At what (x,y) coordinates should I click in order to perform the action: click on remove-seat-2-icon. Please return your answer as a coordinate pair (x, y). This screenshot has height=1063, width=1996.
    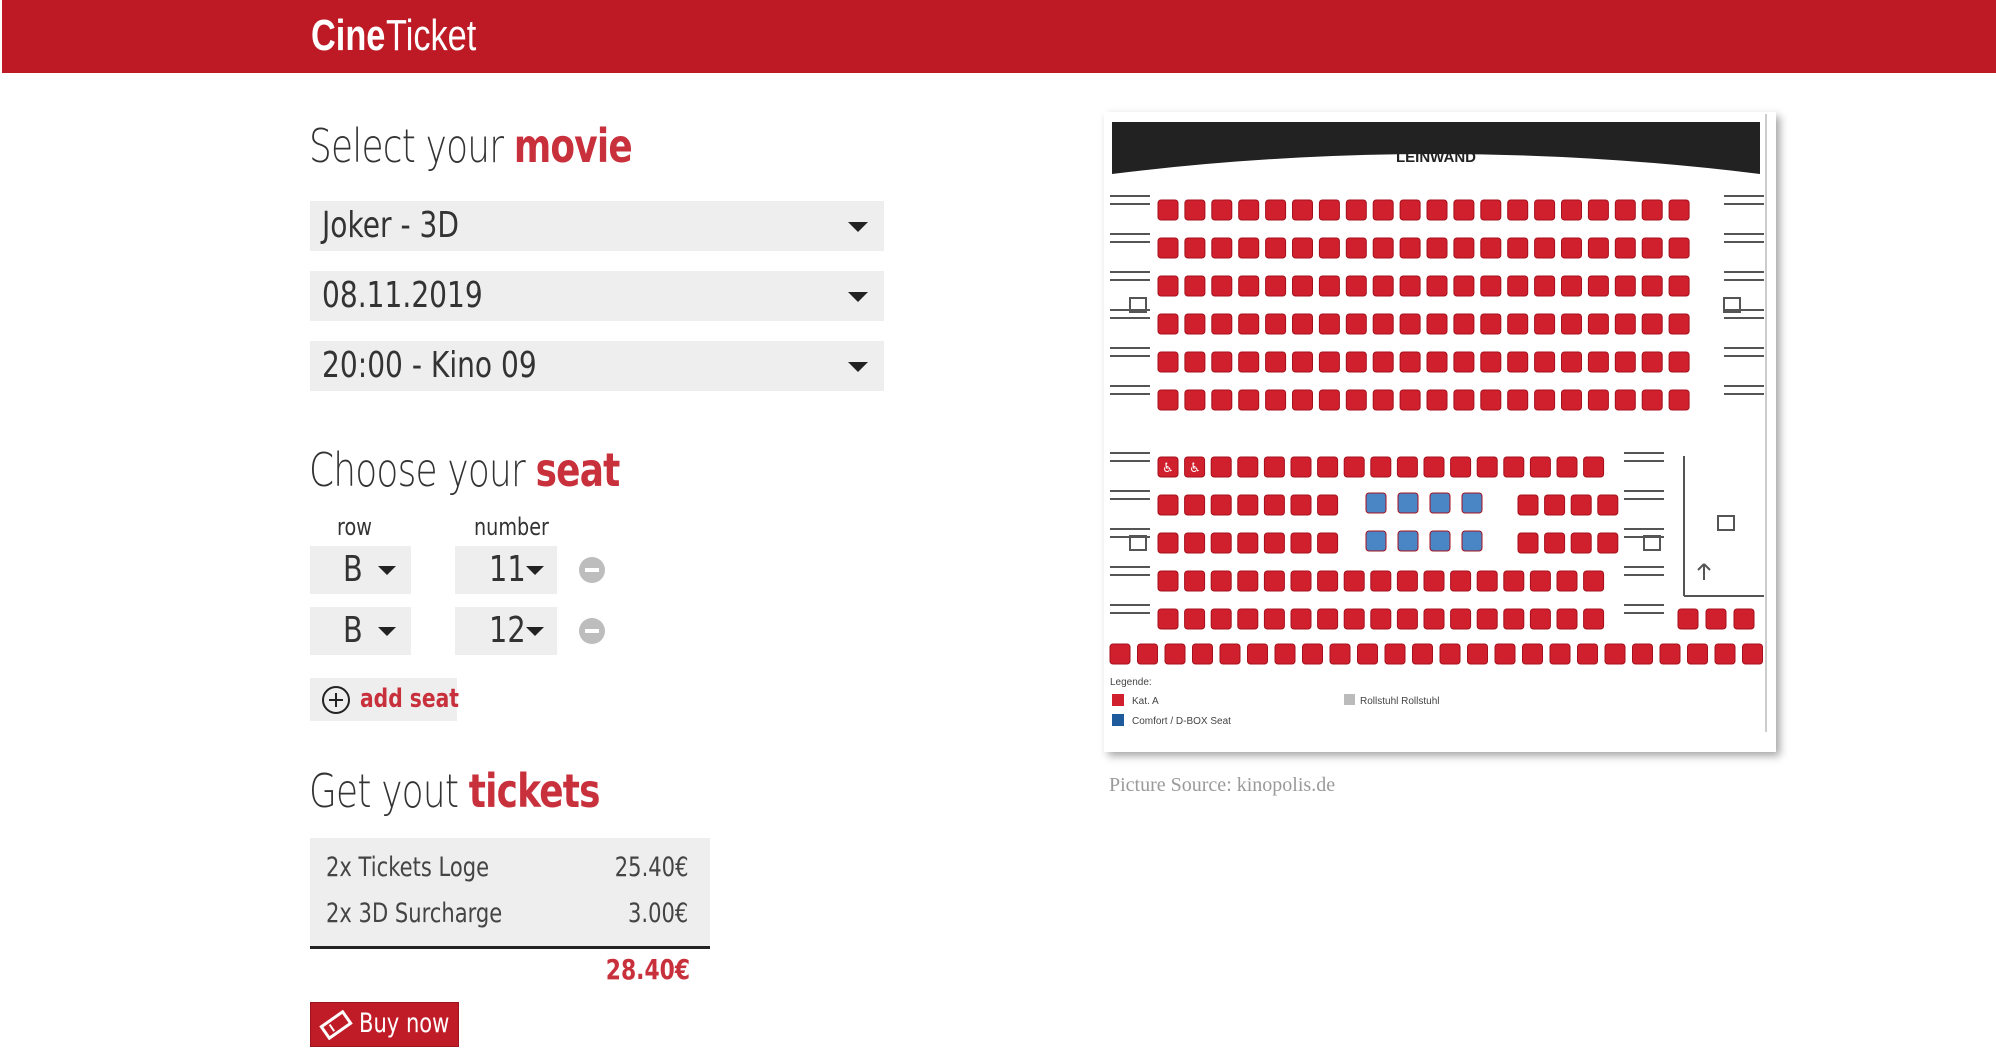
    Looking at the image, I should click on (592, 631).